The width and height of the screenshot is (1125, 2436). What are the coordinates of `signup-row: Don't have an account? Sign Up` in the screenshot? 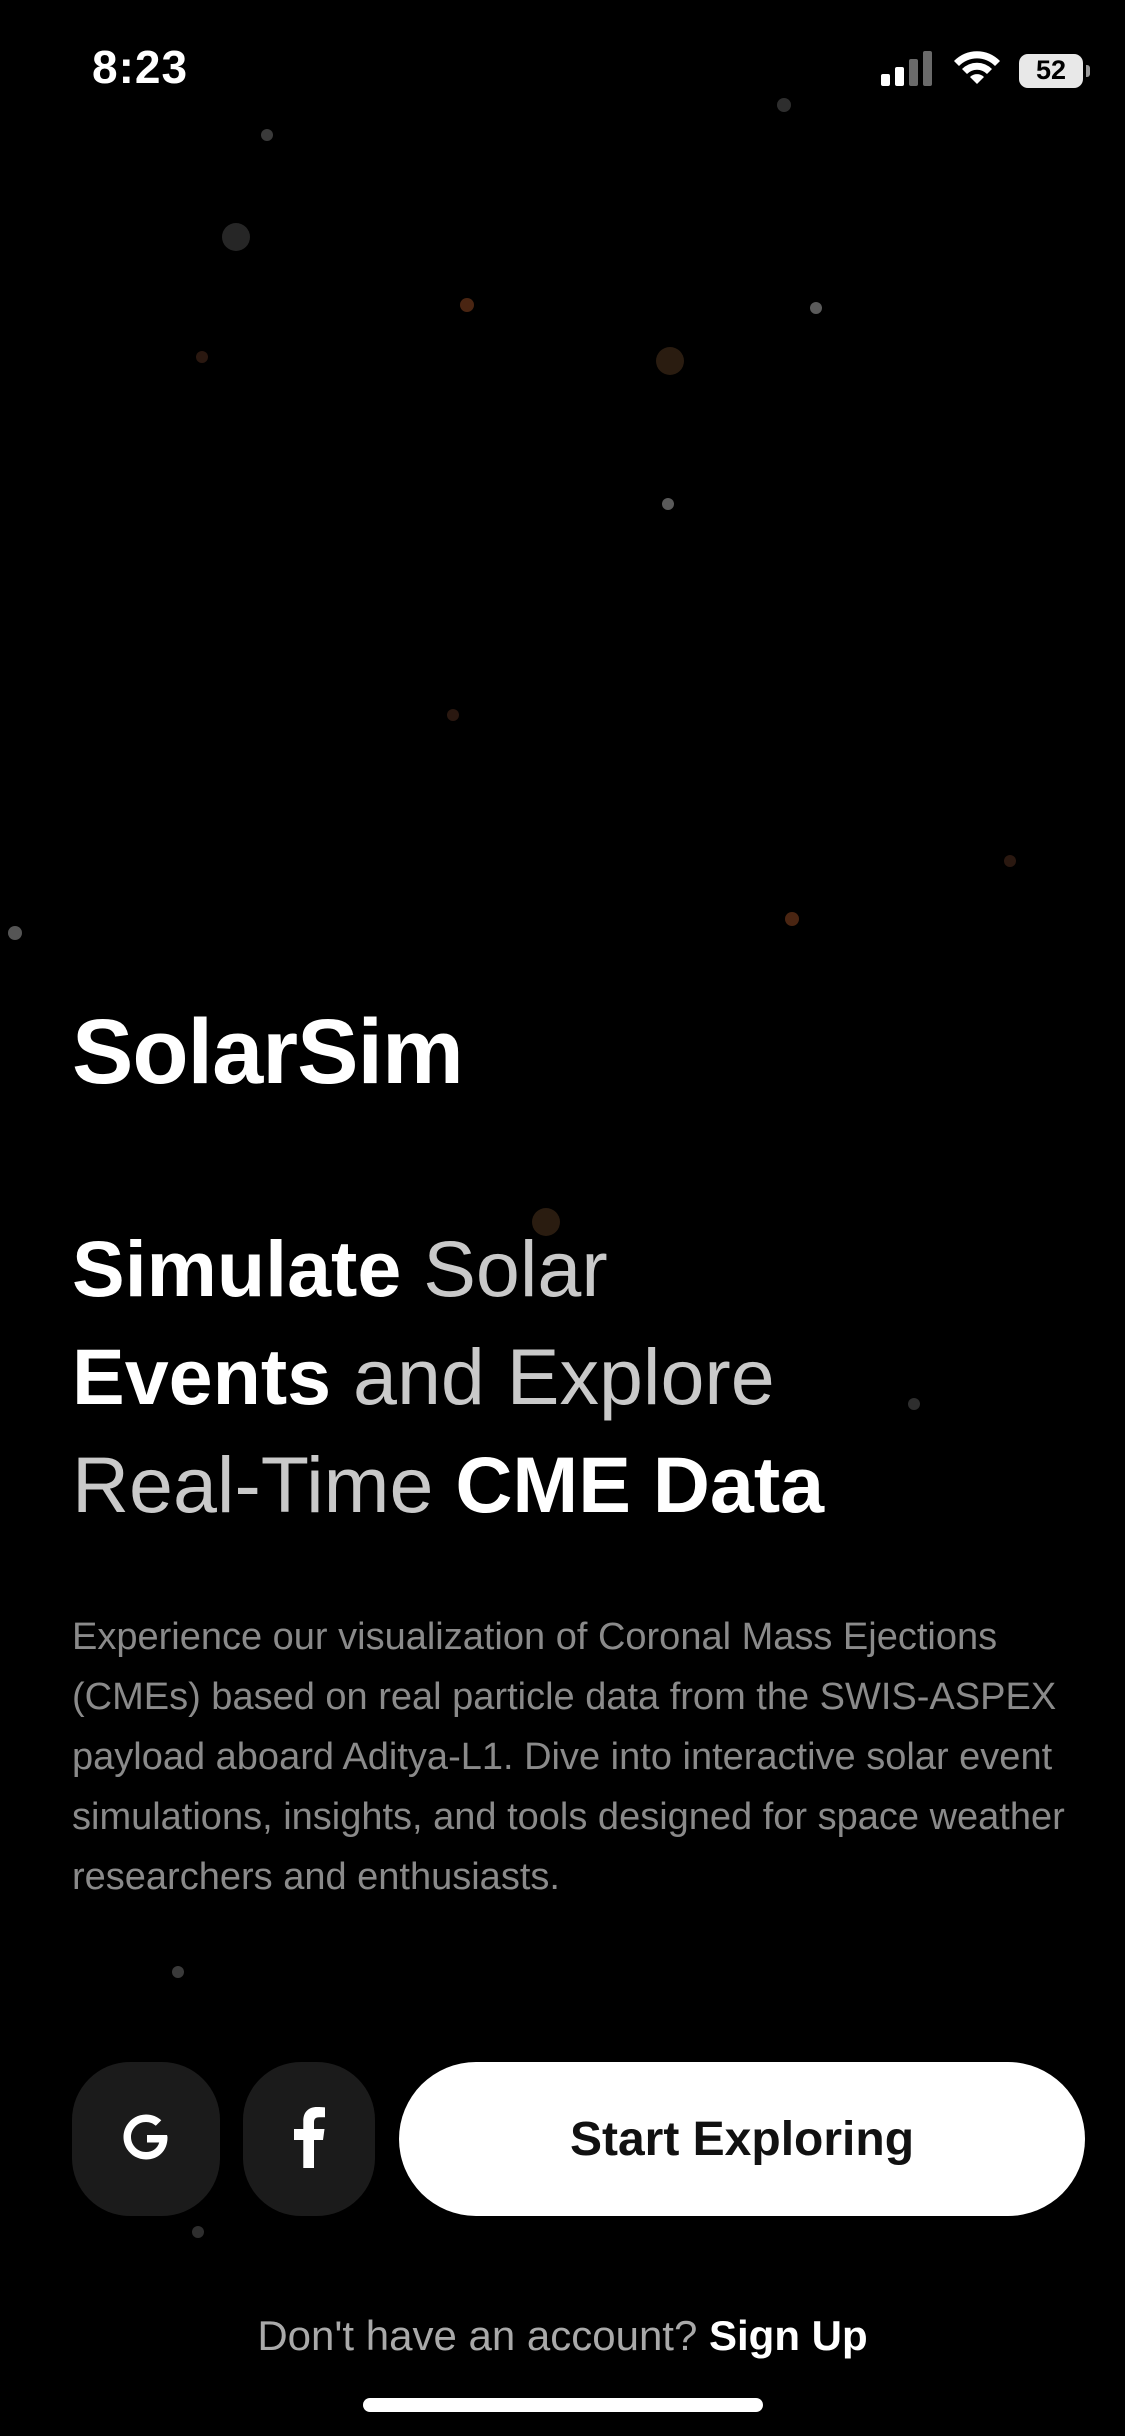 It's located at (562, 2336).